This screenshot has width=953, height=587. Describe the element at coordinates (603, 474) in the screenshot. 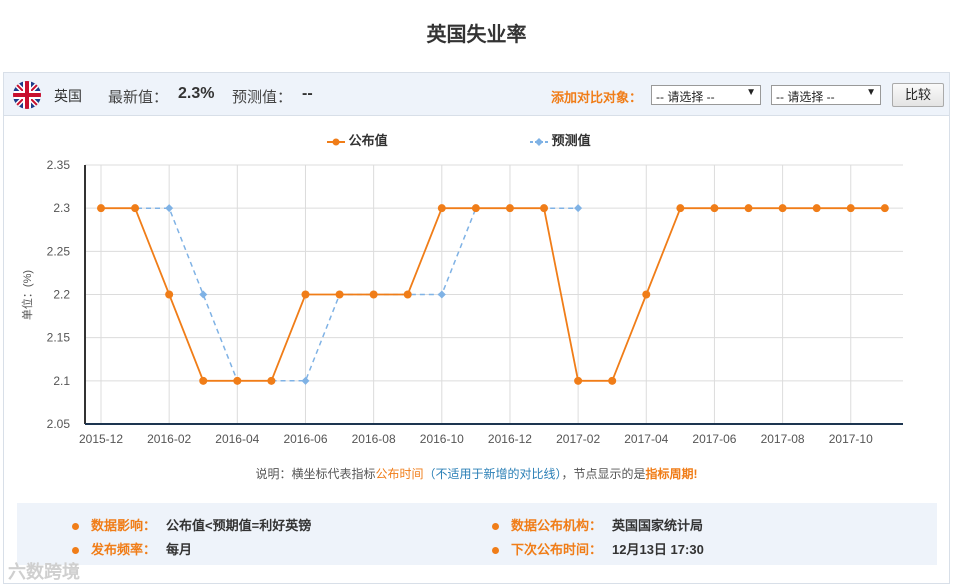

I see `note-part-4: ，节点显示的是` at that location.